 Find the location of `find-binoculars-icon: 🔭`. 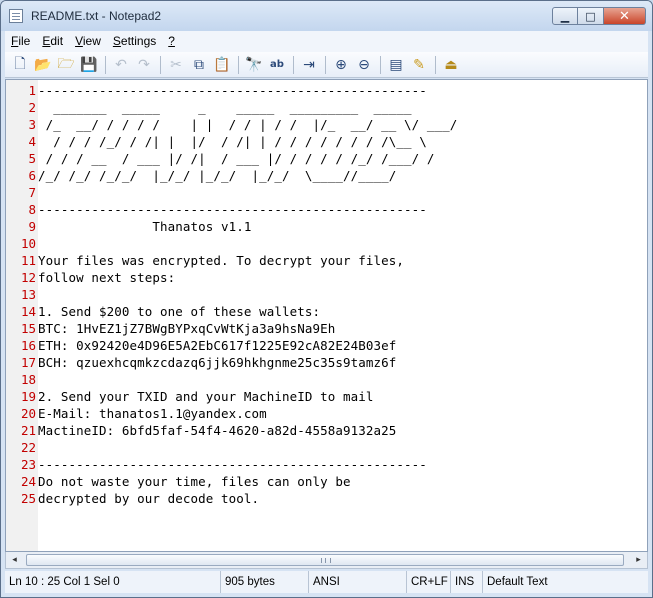

find-binoculars-icon: 🔭 is located at coordinates (254, 65).